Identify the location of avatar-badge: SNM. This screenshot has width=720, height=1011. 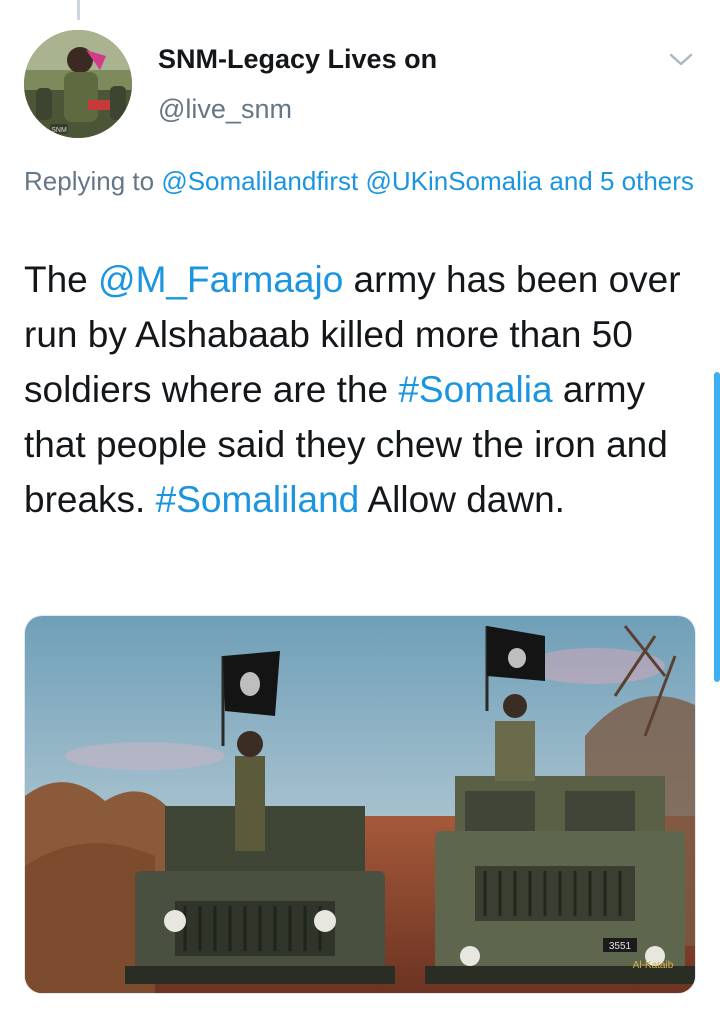
(59, 130).